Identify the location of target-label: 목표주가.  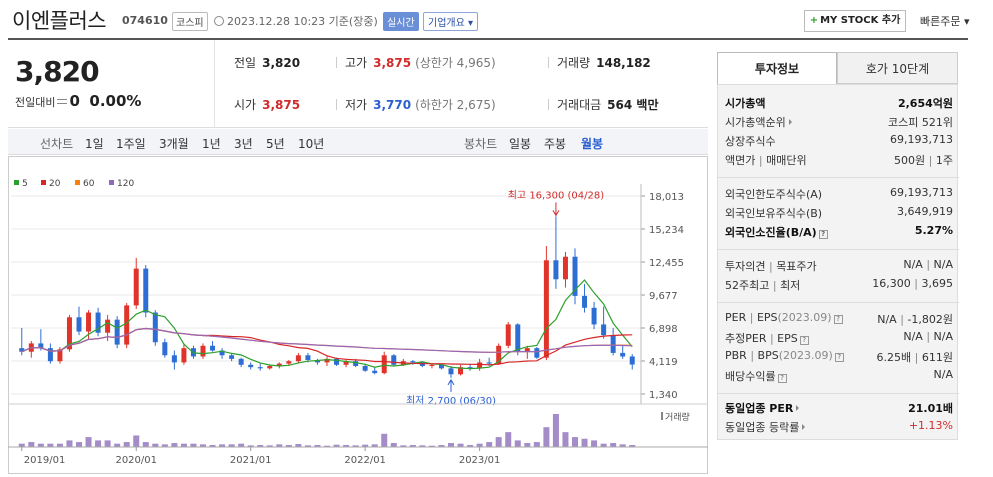
(796, 266).